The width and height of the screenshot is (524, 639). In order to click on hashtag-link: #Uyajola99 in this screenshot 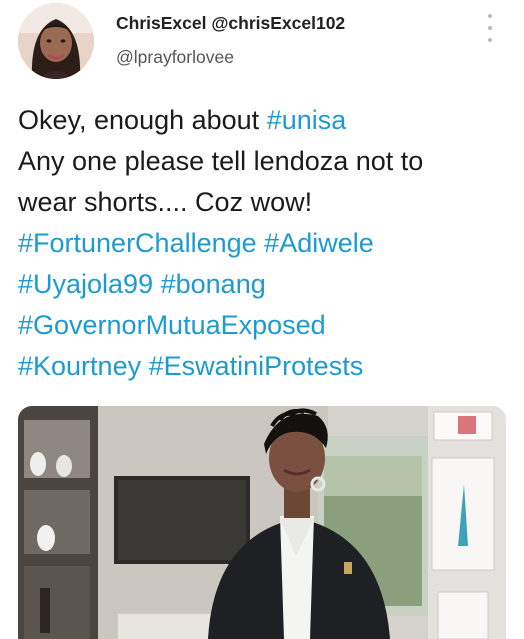, I will do `click(85, 284)`.